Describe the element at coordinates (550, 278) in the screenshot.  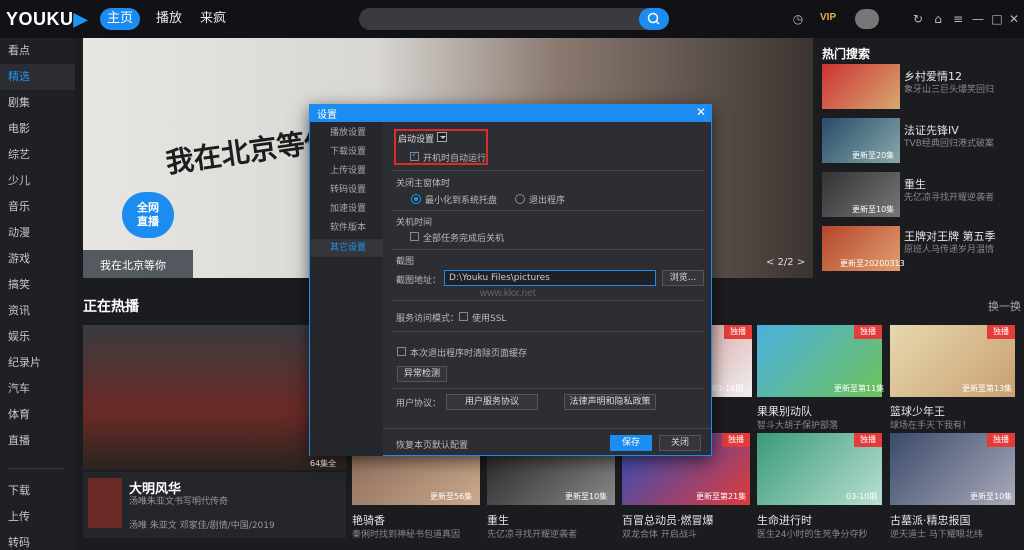
I see `screenshot-path-input: D:\Youku Files\pictures` at that location.